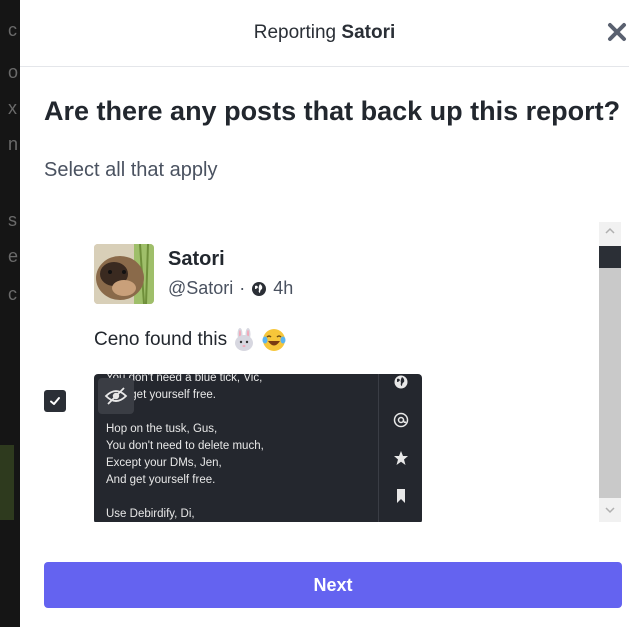  What do you see at coordinates (185, 497) in the screenshot?
I see `embed-line` at bounding box center [185, 497].